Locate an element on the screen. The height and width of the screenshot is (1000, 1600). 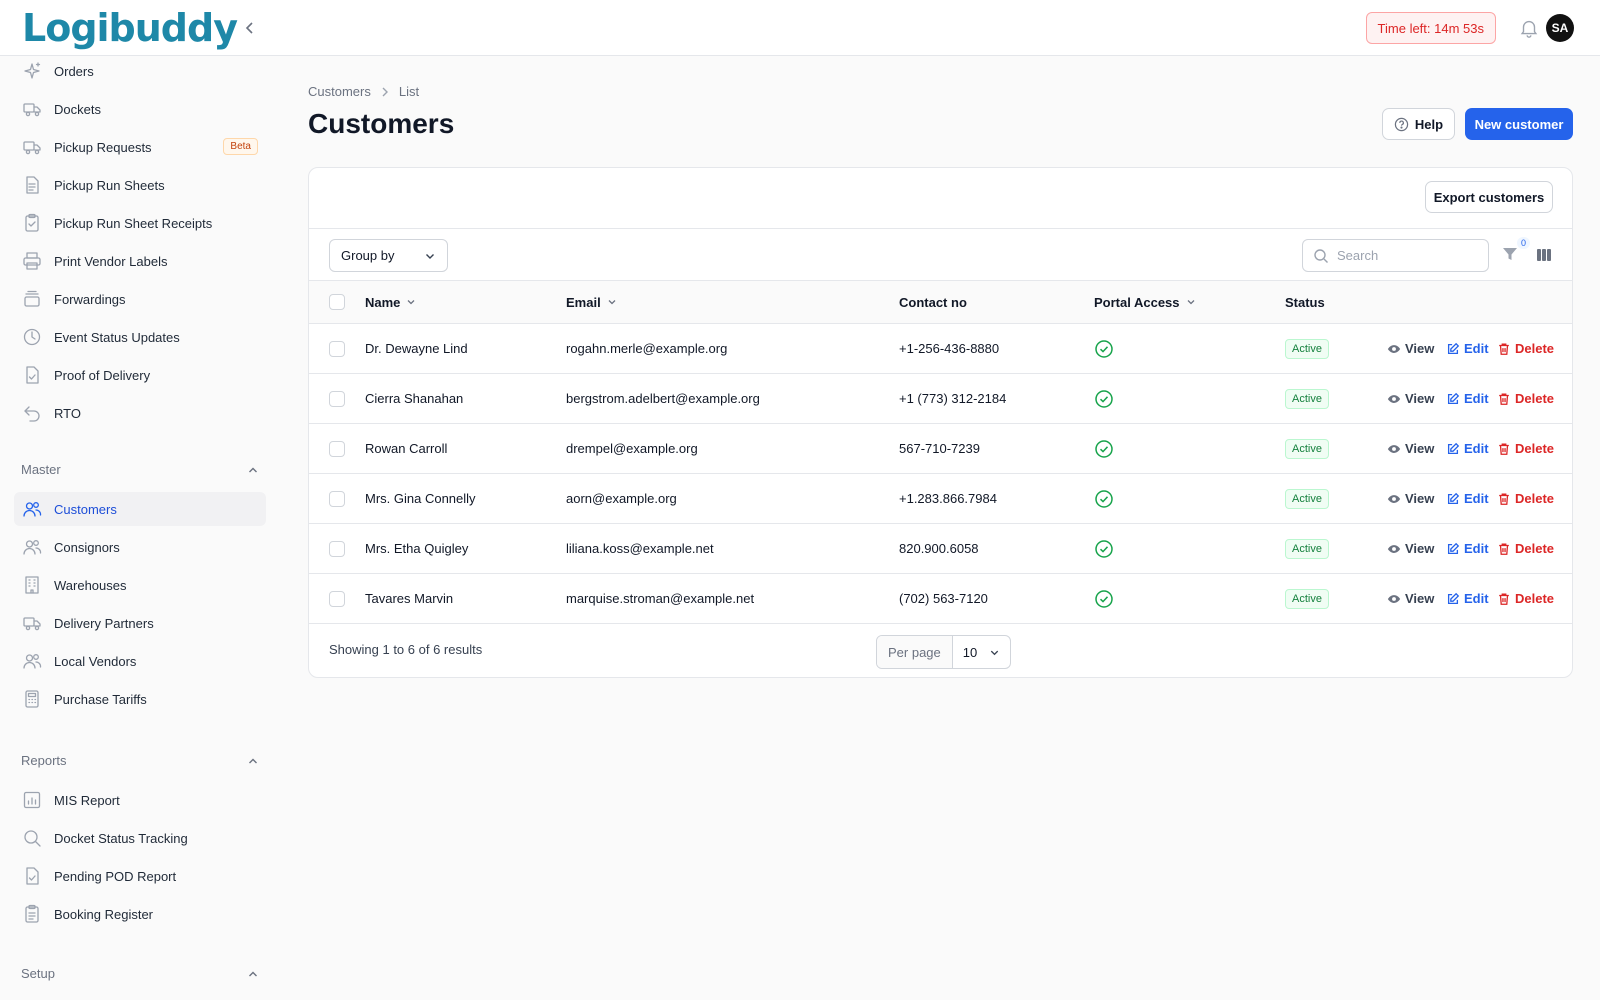
clipboard-icon-wrap is located at coordinates (32, 914).